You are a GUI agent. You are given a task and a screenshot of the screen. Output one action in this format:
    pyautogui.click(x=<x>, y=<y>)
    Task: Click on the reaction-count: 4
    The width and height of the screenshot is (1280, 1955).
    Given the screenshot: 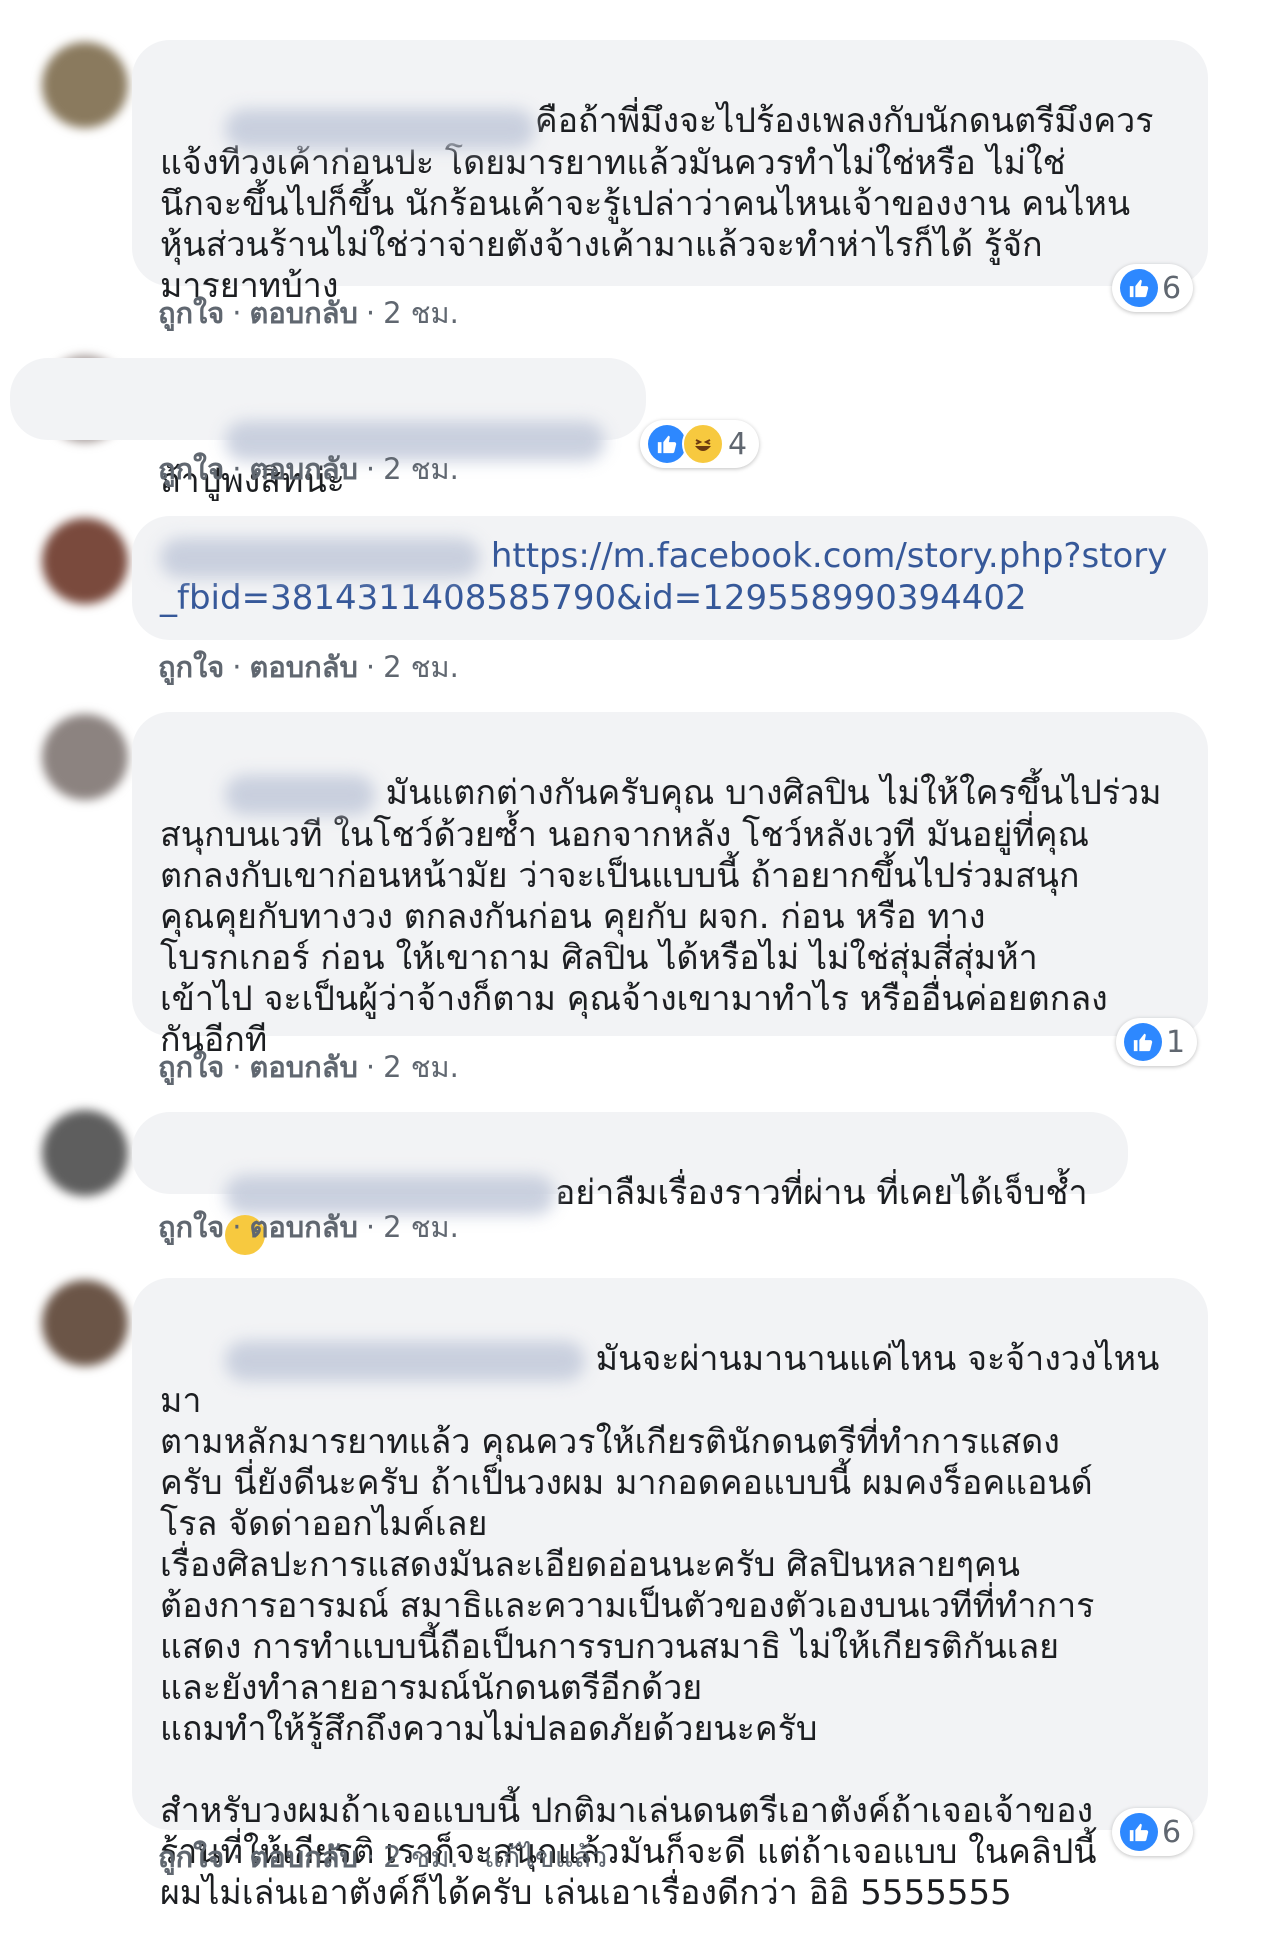 What is the action you would take?
    pyautogui.click(x=738, y=444)
    